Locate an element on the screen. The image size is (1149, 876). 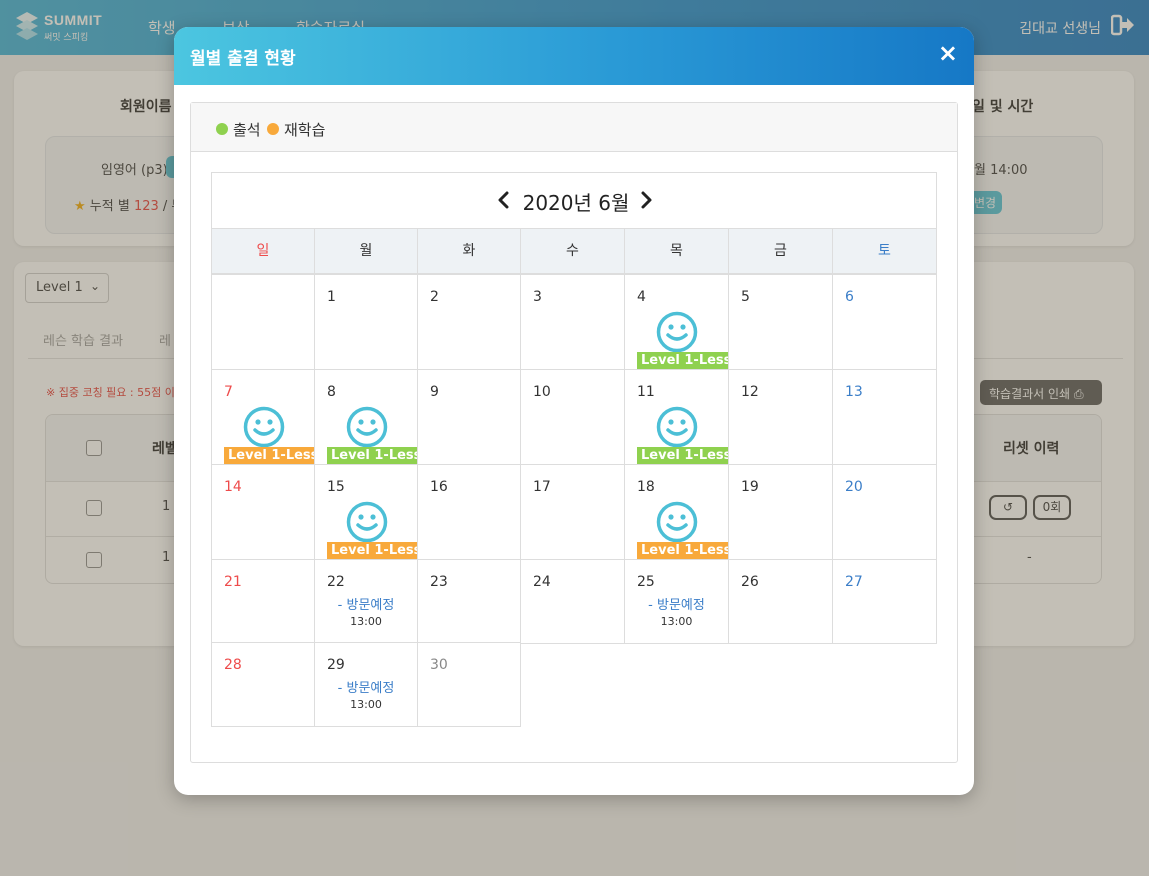
calendar-title: 2020년 6월 is located at coordinates (576, 203).